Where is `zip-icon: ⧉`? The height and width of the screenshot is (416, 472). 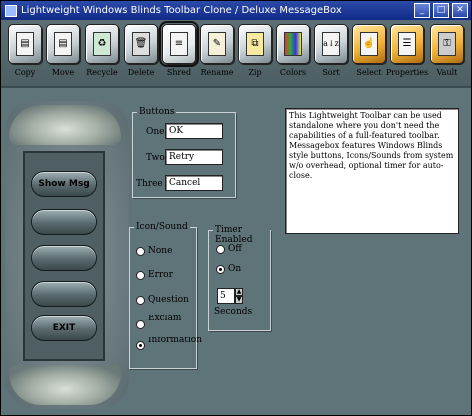
zip-icon: ⧉ is located at coordinates (255, 44).